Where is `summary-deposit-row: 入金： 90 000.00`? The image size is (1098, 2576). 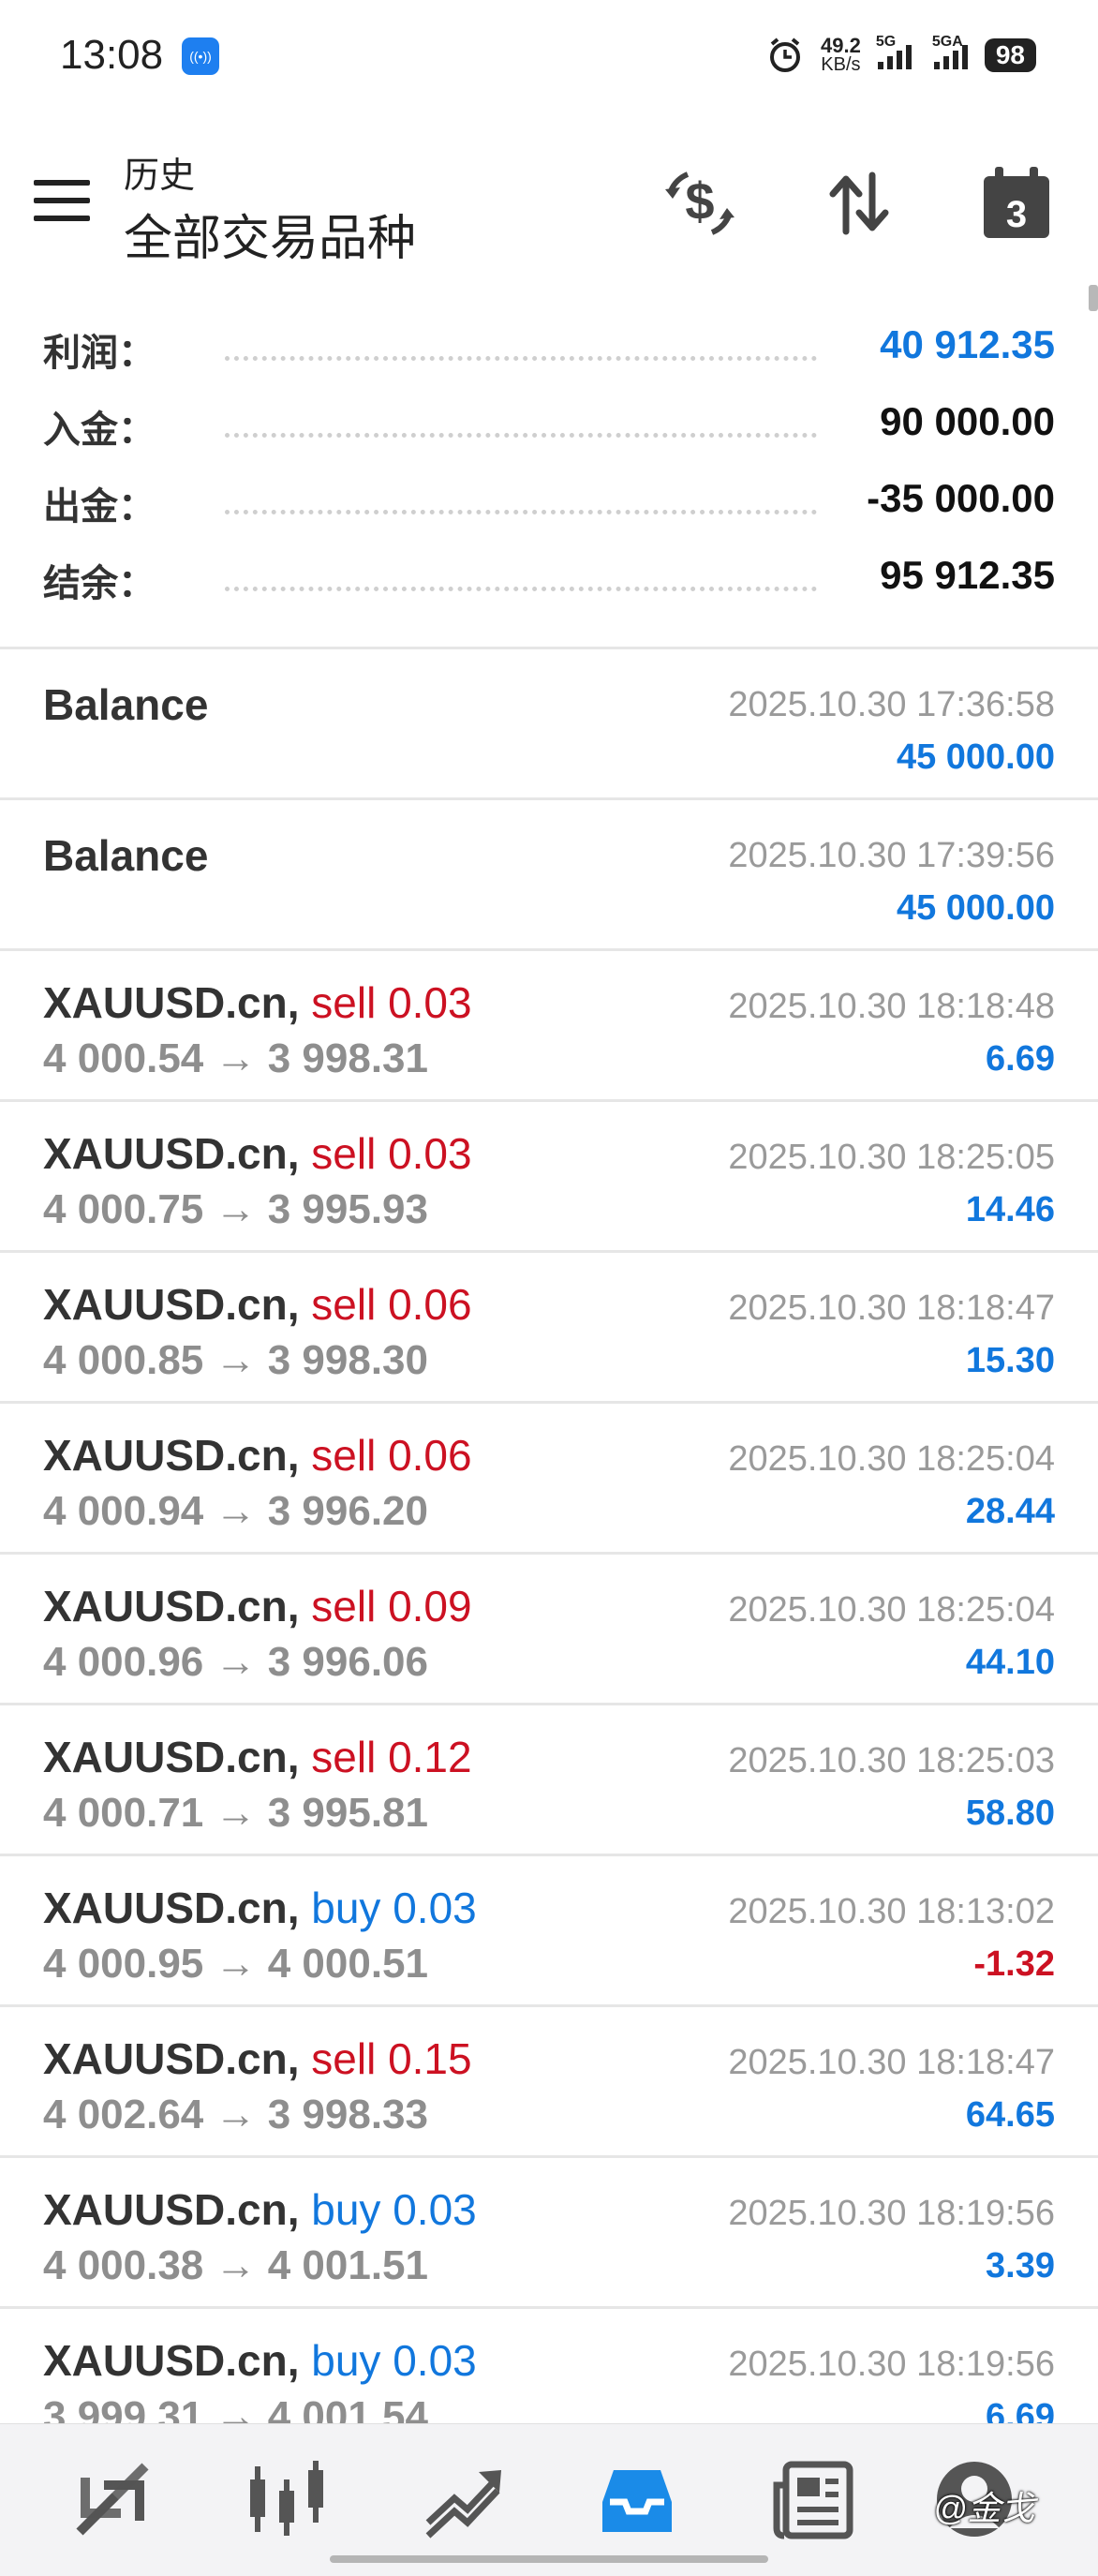
summary-deposit-row: 入金： 90 000.00 is located at coordinates (549, 424).